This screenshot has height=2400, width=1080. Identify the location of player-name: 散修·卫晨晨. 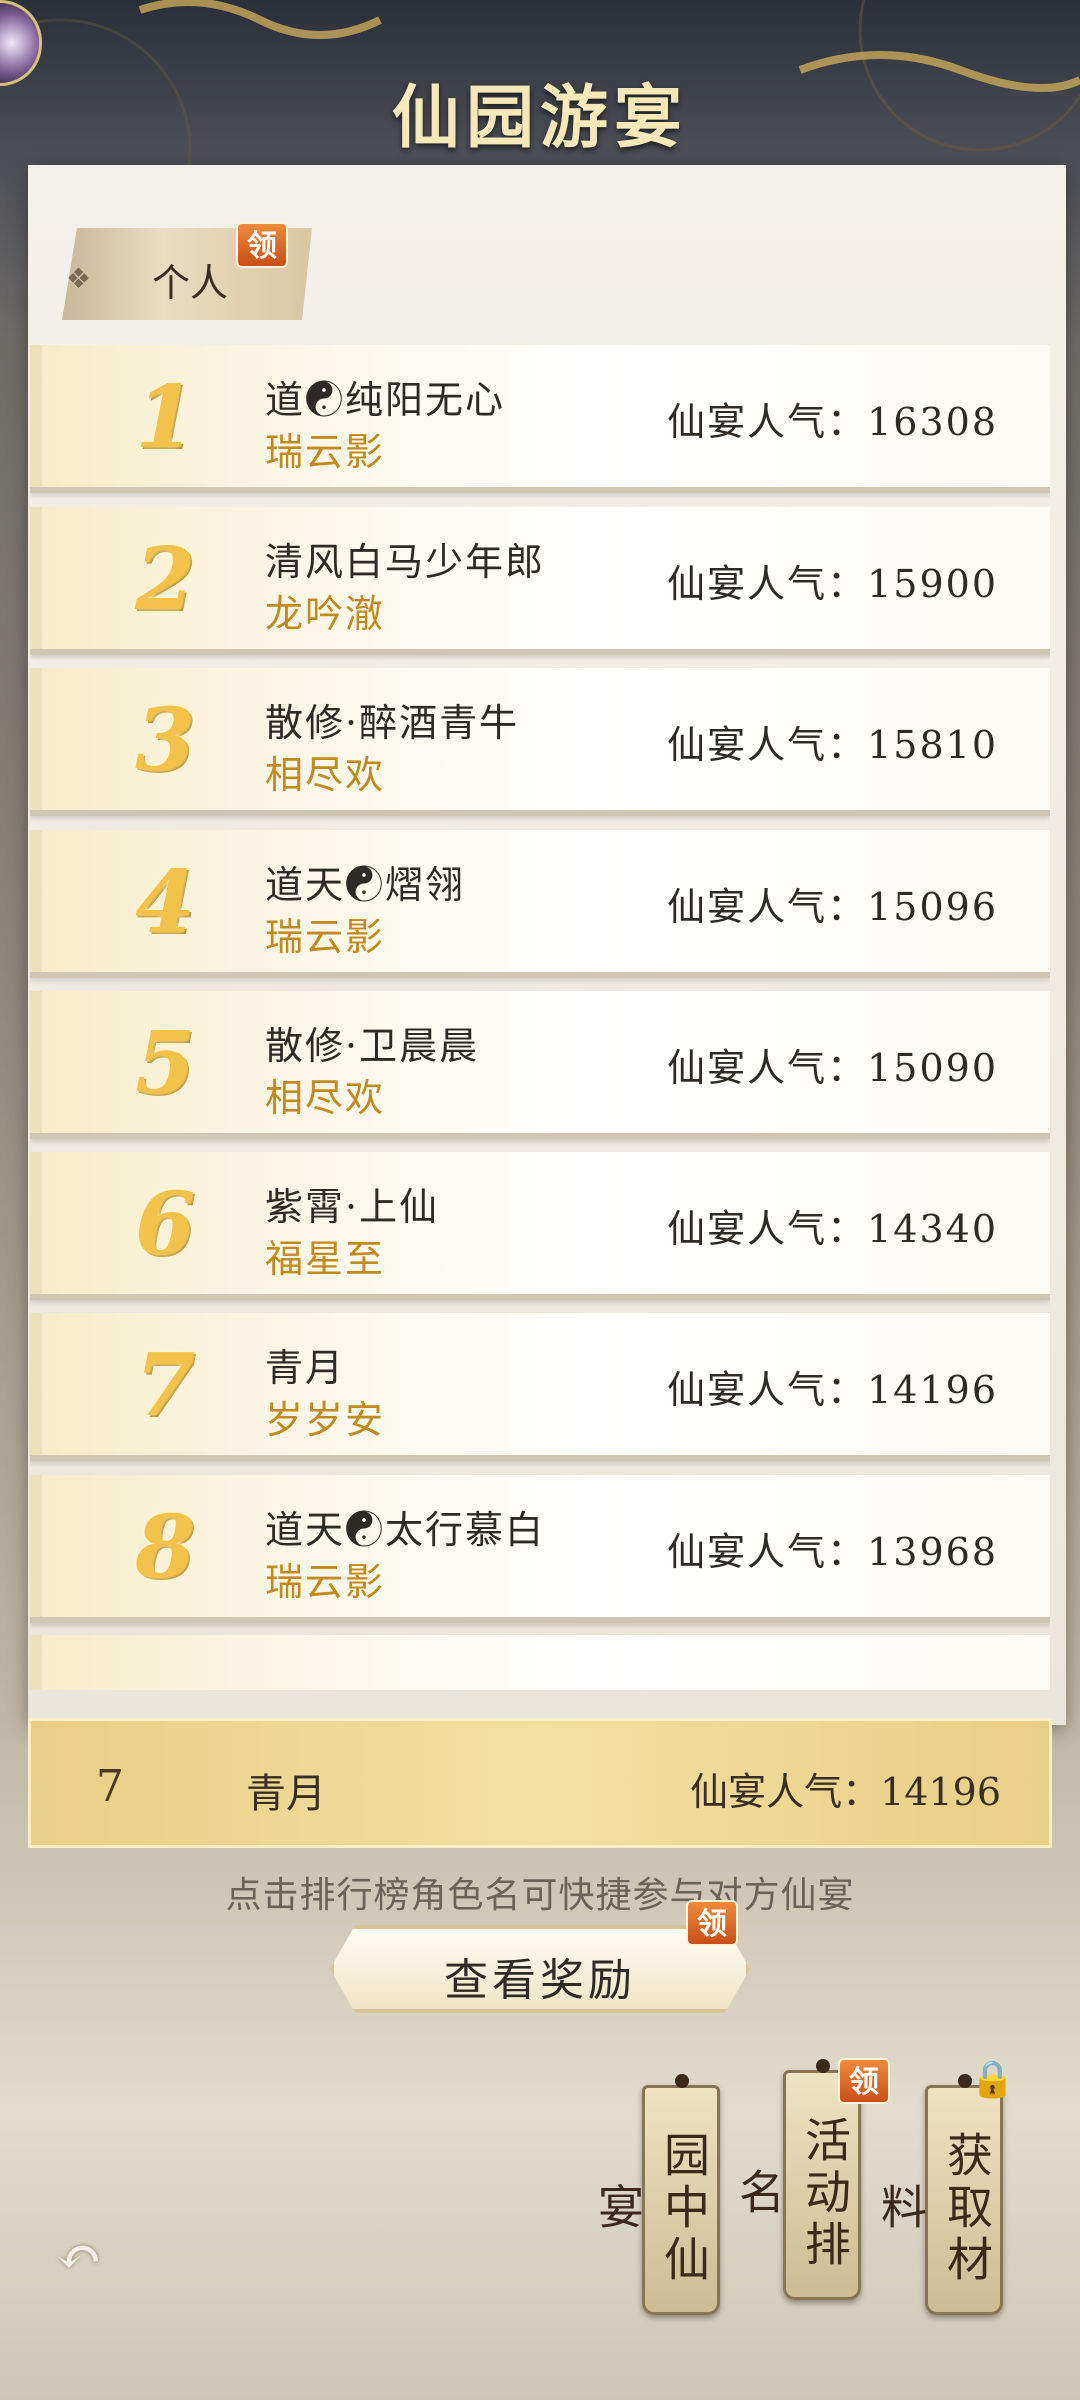
(372, 1042).